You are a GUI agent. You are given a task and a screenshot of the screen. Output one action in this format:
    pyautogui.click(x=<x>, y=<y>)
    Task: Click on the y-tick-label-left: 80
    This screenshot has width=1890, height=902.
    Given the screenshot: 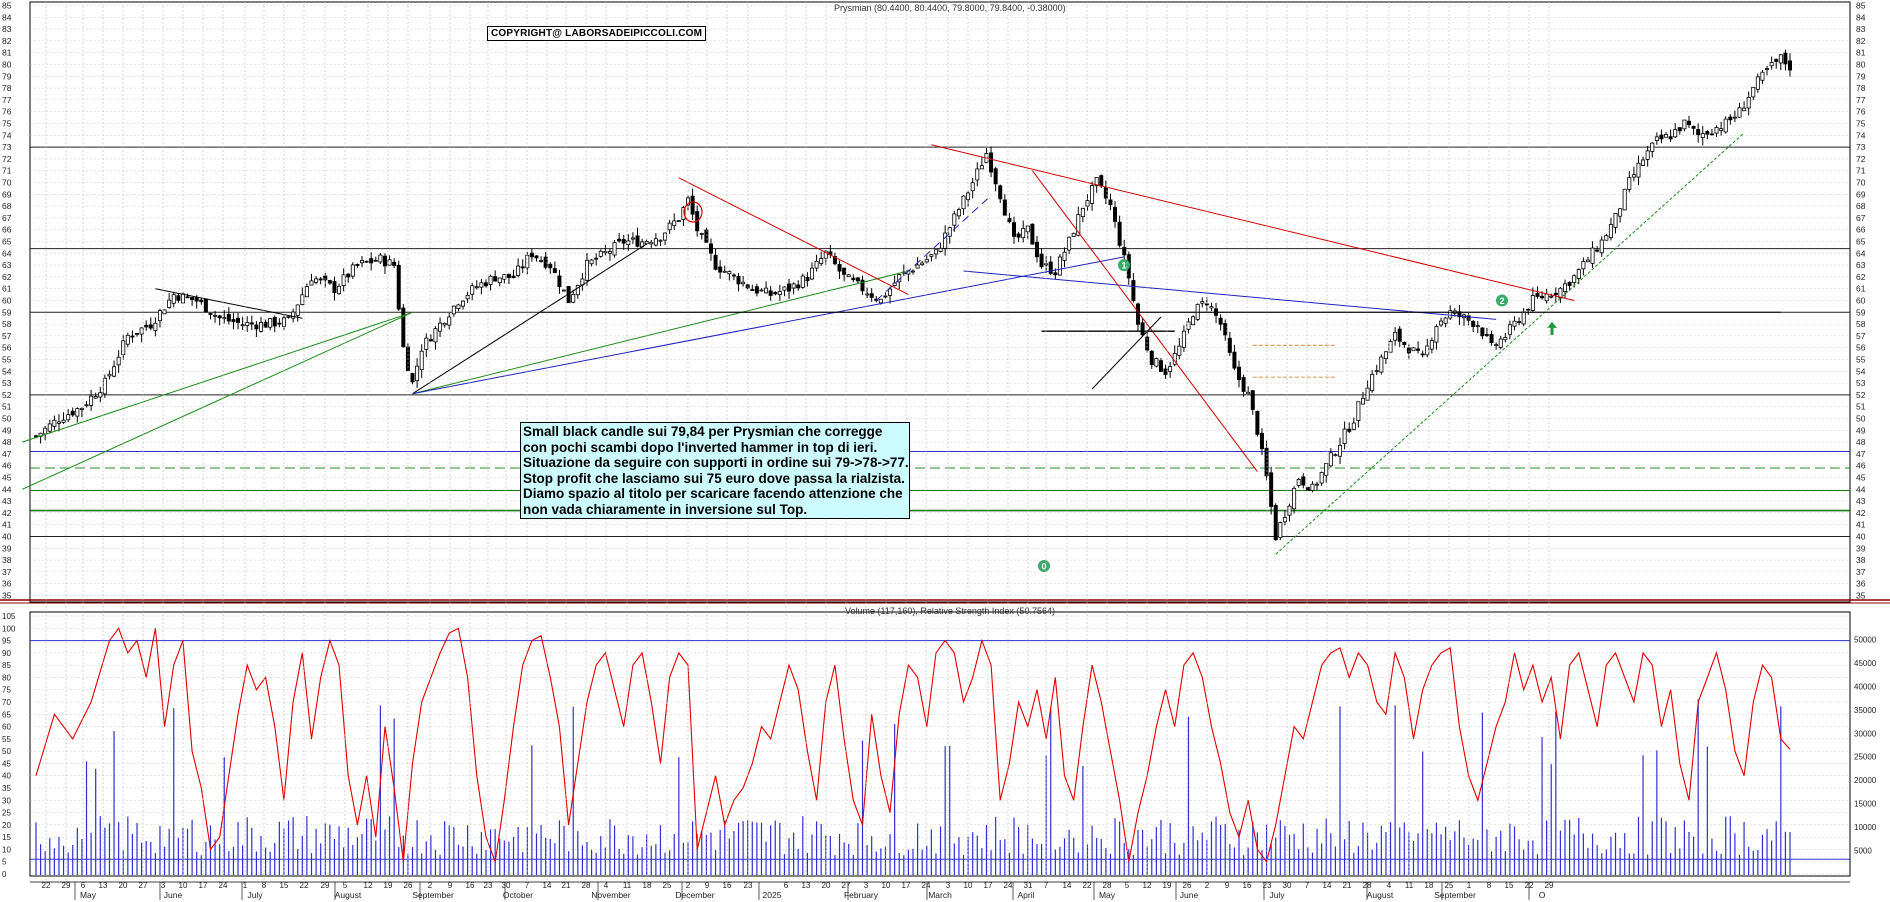 What is the action you would take?
    pyautogui.click(x=7, y=65)
    